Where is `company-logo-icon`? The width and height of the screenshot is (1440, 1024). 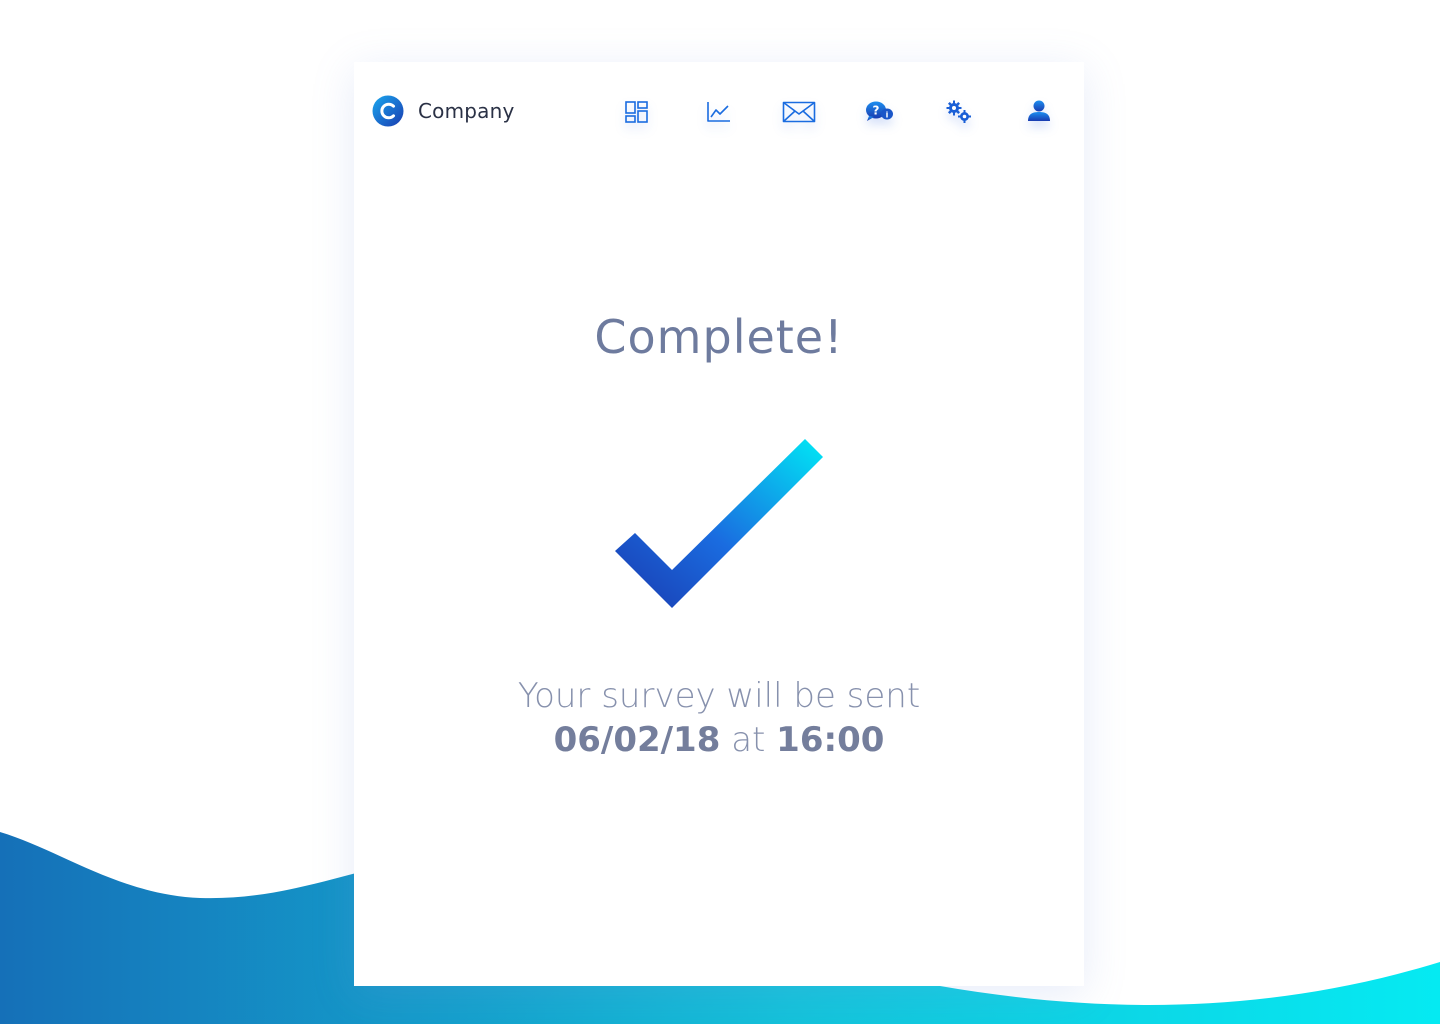
company-logo-icon is located at coordinates (388, 111).